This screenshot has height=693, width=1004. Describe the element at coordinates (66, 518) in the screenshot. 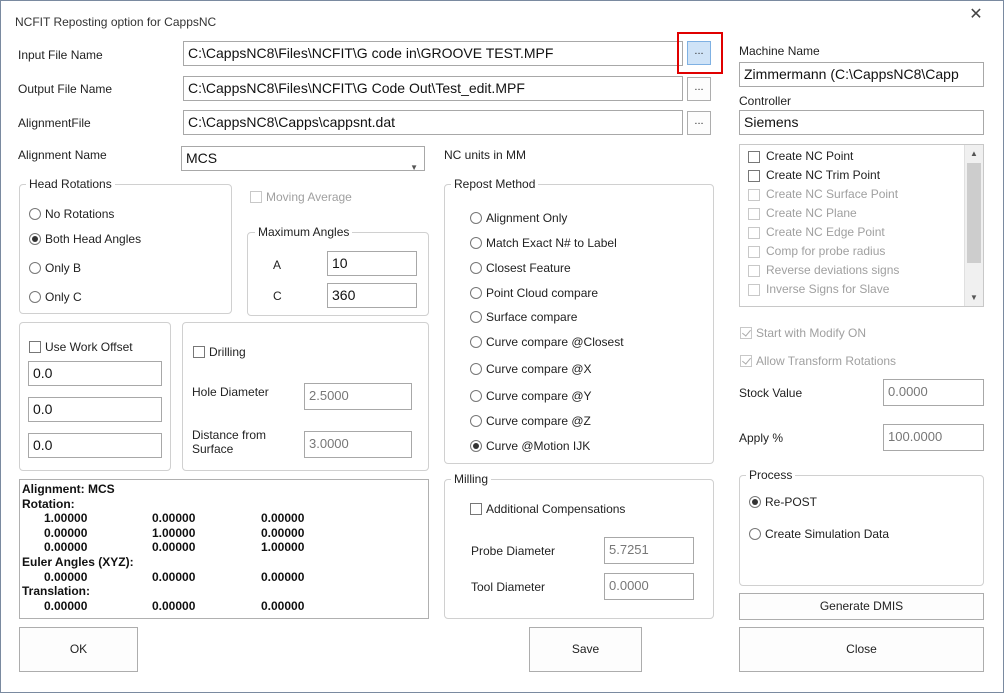

I see `matrix-value: 1.00000` at that location.